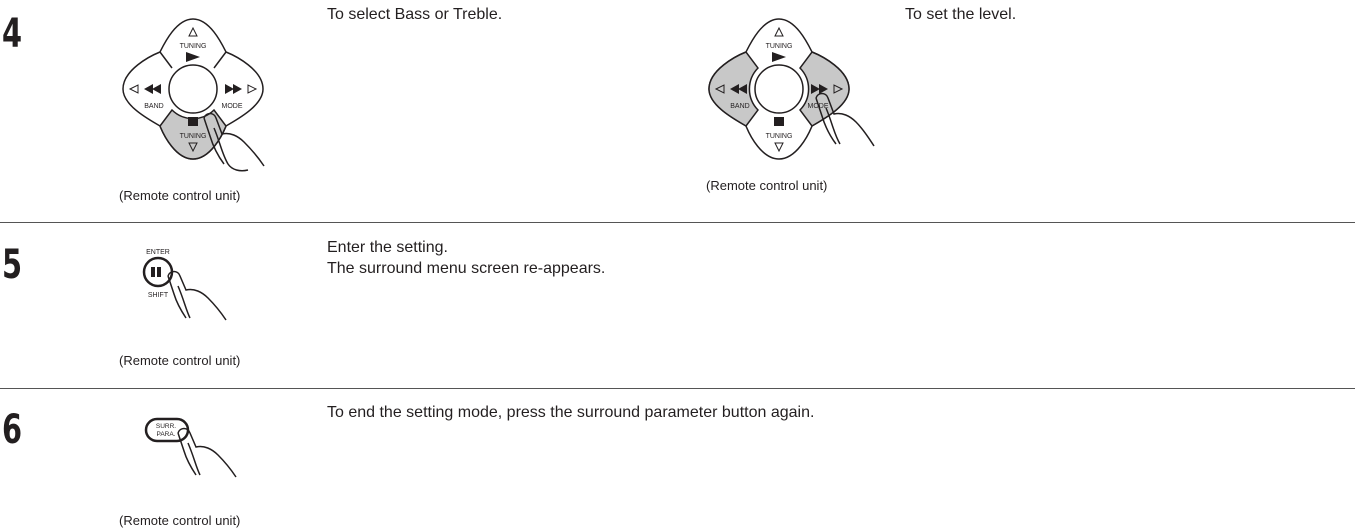 Image resolution: width=1355 pixels, height=532 pixels. Describe the element at coordinates (387, 247) in the screenshot. I see `instruction-step5-line1: Enter the setting.` at that location.